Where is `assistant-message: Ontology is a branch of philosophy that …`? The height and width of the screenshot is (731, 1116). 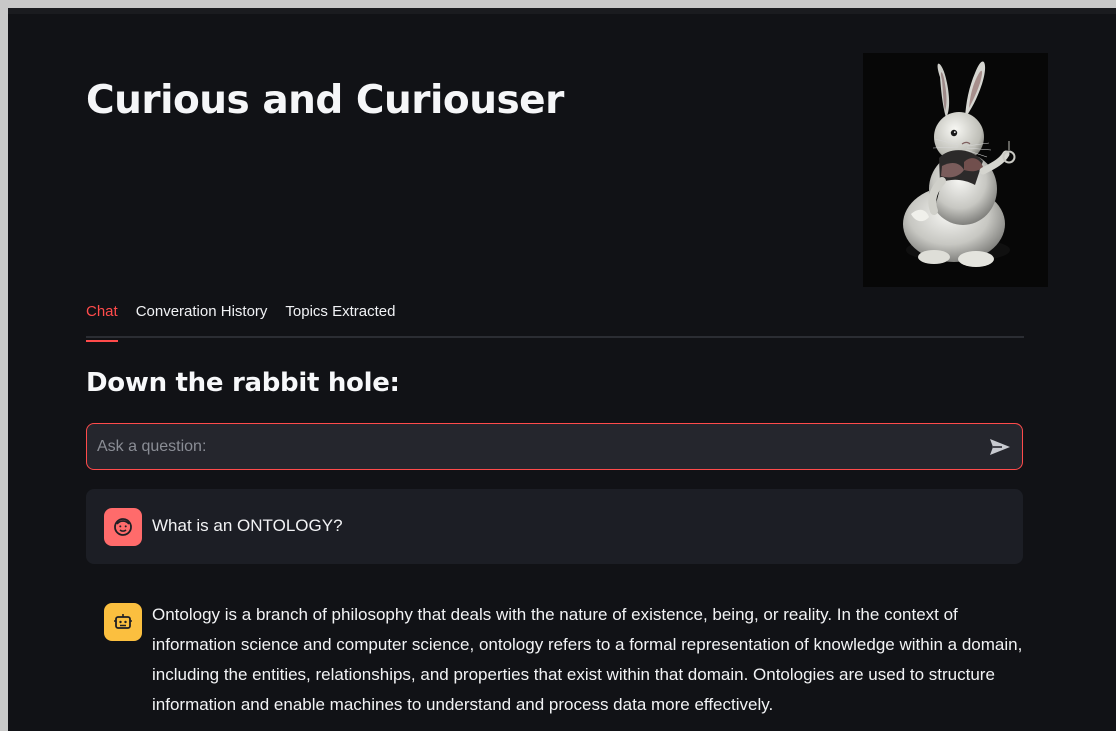
assistant-message: Ontology is a branch of philosophy that … is located at coordinates (554, 661).